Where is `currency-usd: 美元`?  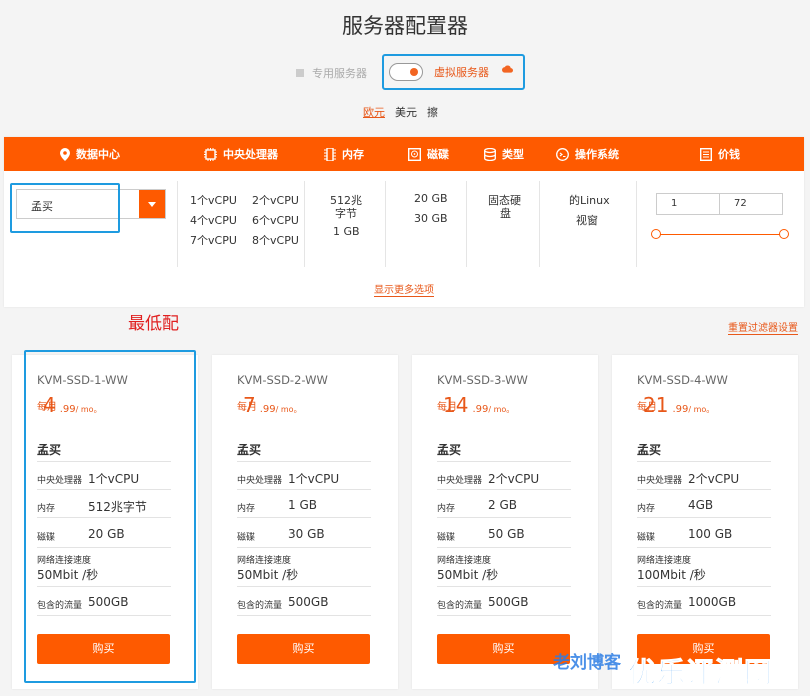
currency-usd: 美元 is located at coordinates (406, 112).